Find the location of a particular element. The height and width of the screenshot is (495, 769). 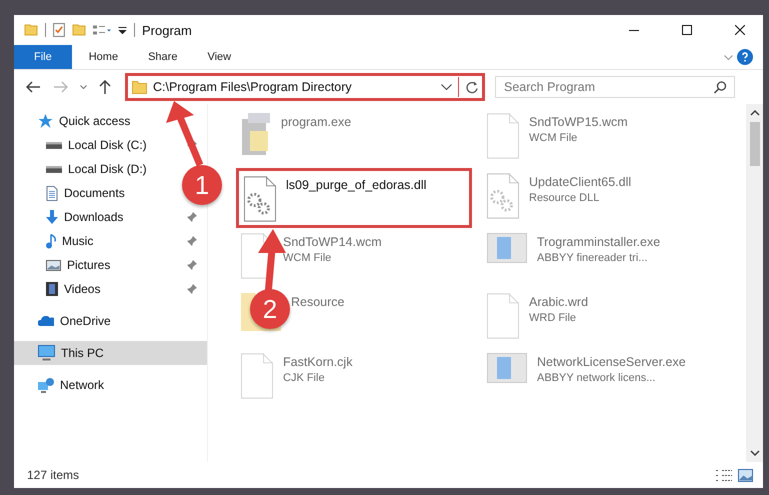

sidebar-item: Videos is located at coordinates (110, 289).